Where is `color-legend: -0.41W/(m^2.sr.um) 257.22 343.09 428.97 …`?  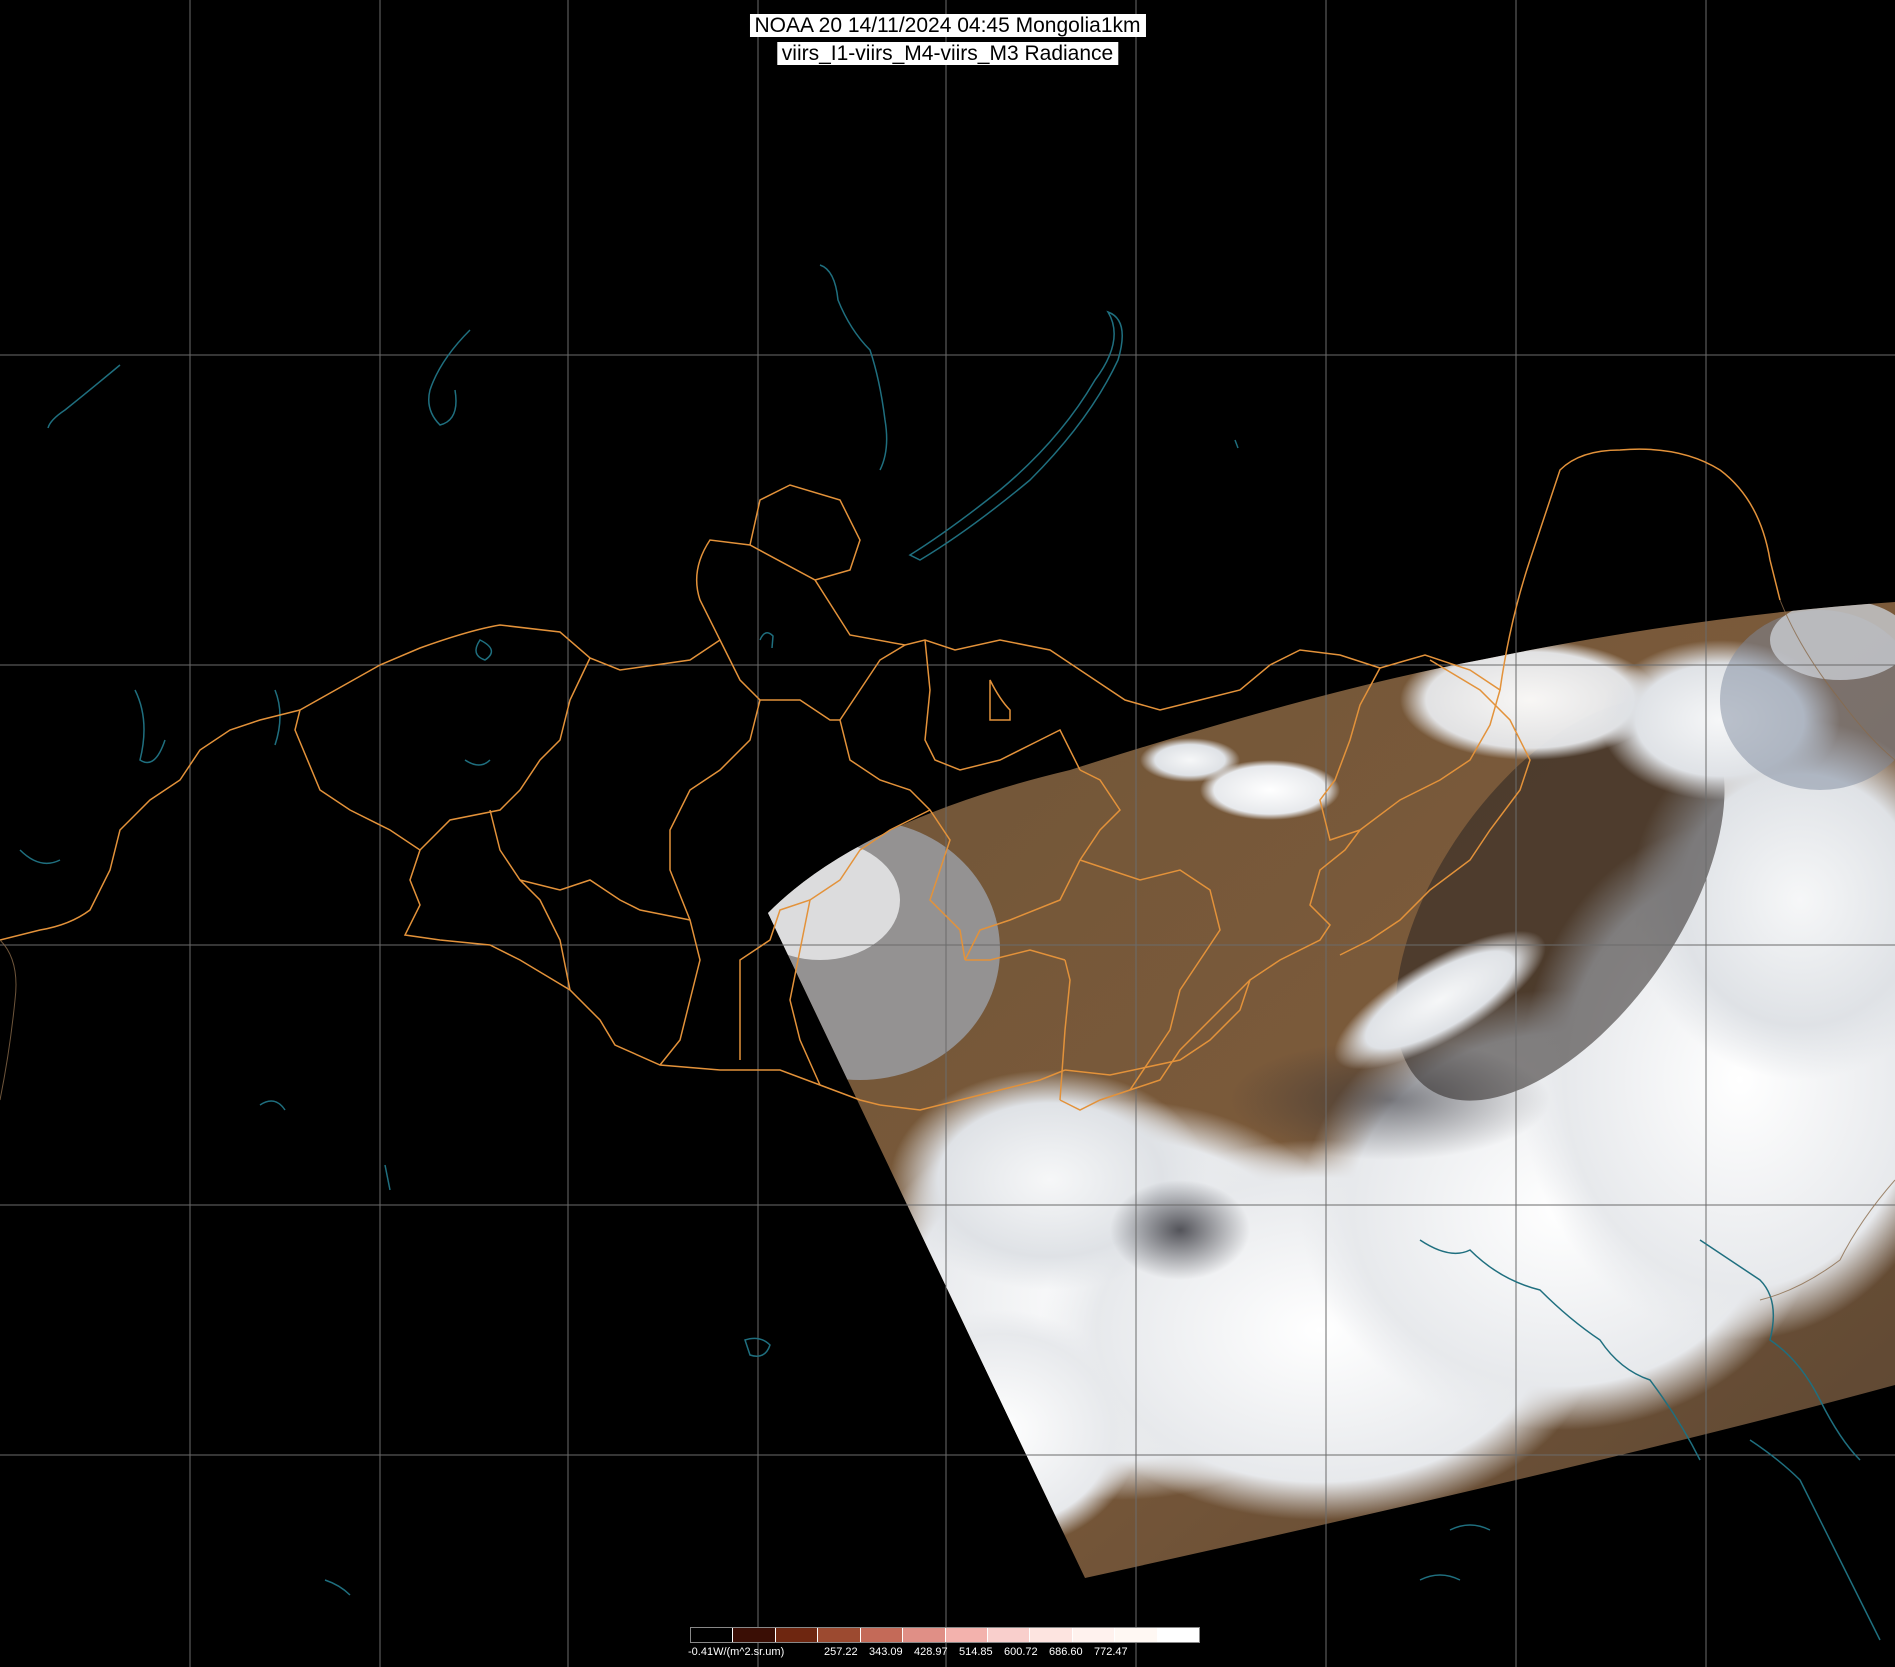
color-legend: -0.41W/(m^2.sr.um) 257.22 343.09 428.97 … is located at coordinates (945, 1645).